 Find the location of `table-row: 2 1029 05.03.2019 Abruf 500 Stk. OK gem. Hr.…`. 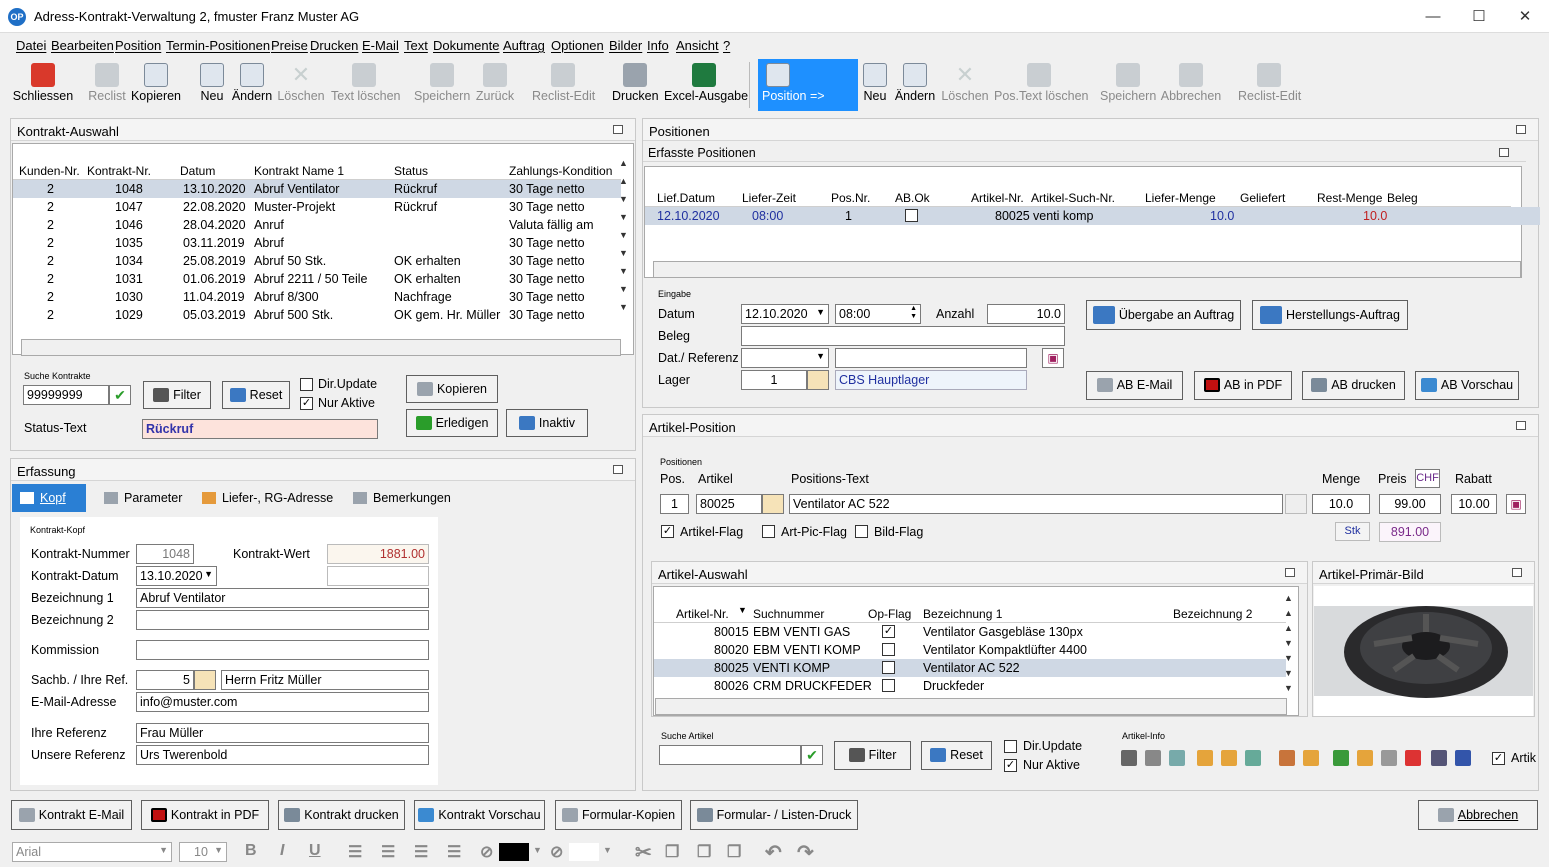

table-row: 2 1029 05.03.2019 Abruf 500 Stk. OK gem. Hr.… is located at coordinates (317, 315).